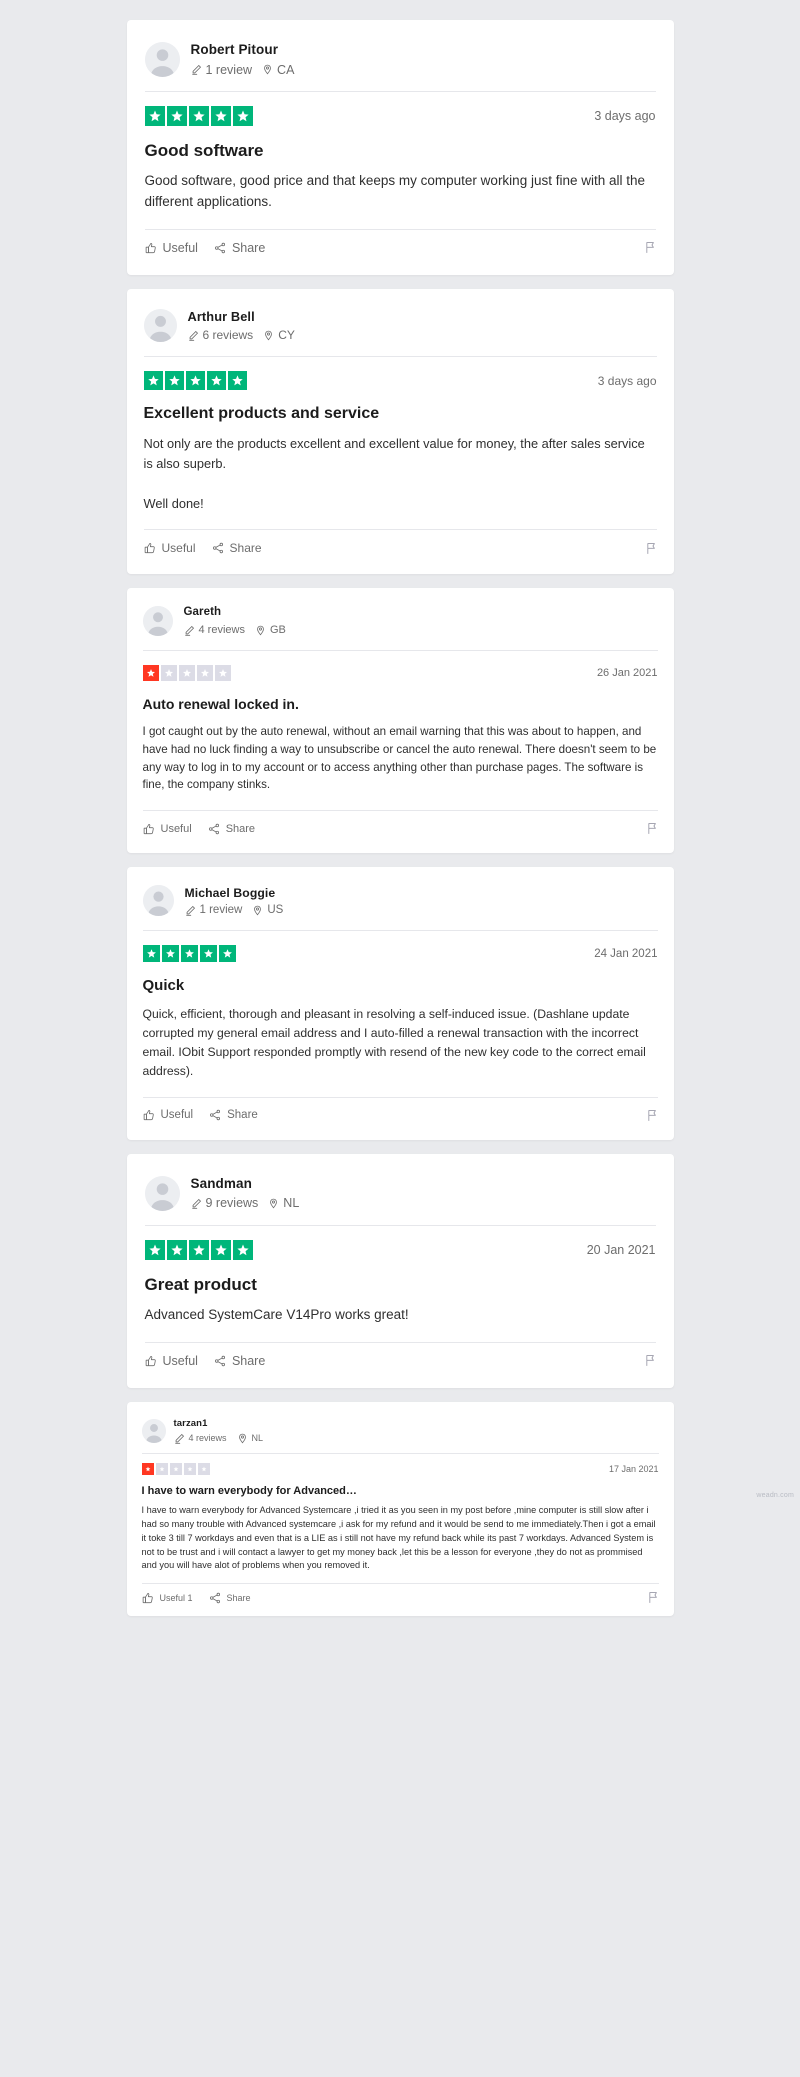 Image resolution: width=800 pixels, height=2077 pixels. I want to click on consumer-name: Robert Pitour, so click(243, 50).